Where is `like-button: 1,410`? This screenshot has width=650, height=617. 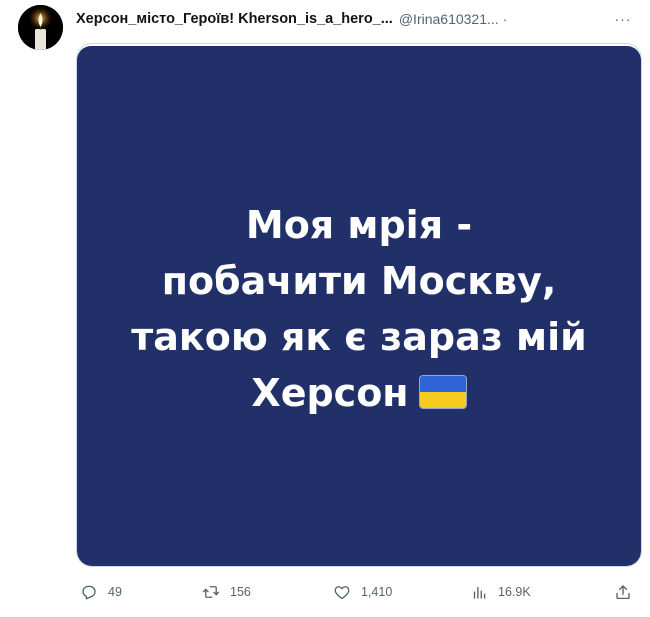
like-button: 1,410 is located at coordinates (362, 592).